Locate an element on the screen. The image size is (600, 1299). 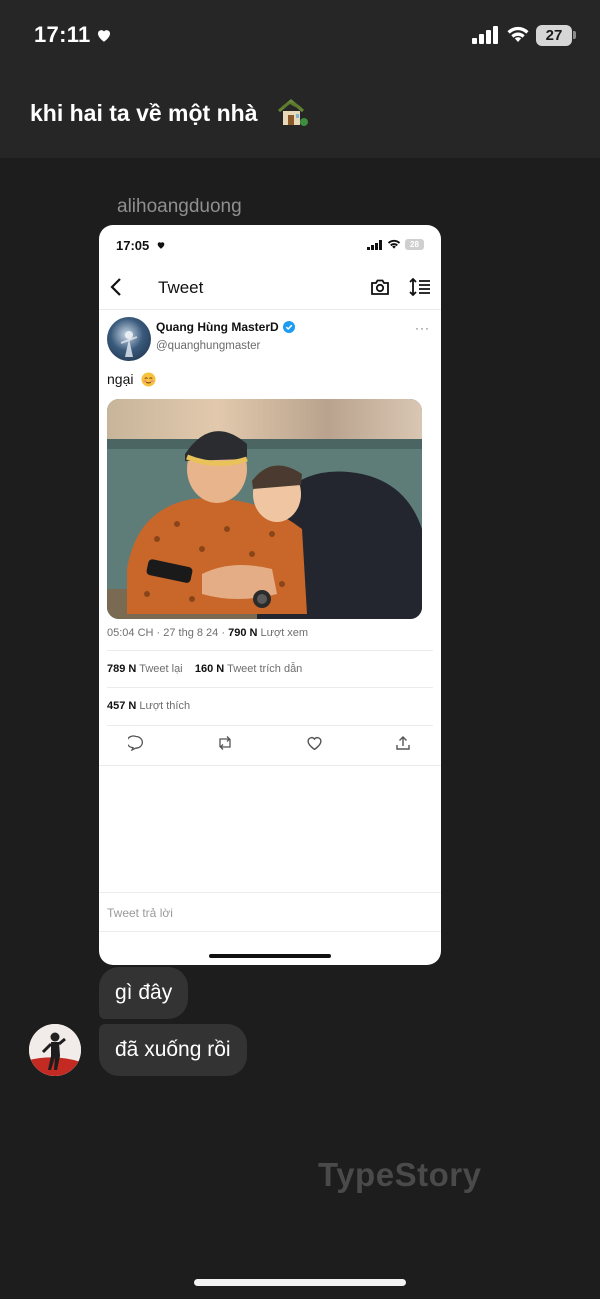
battery-tip is located at coordinates (574, 35).